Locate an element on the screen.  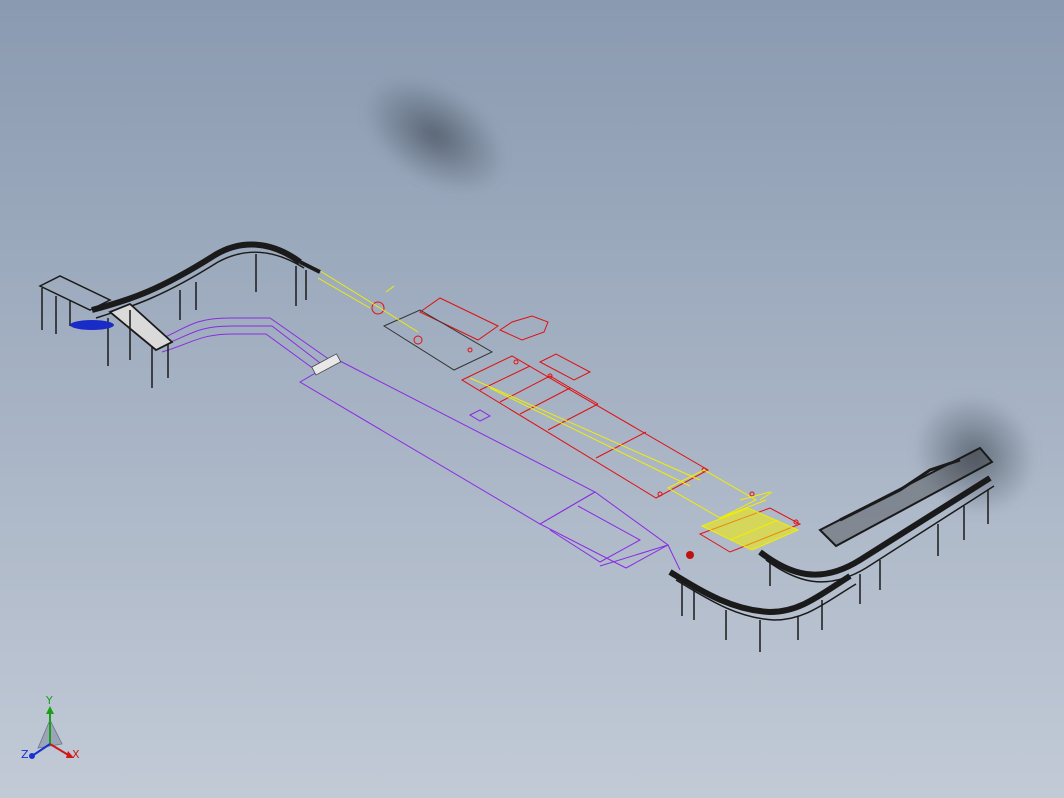
station-outline is located at coordinates (438, 340).